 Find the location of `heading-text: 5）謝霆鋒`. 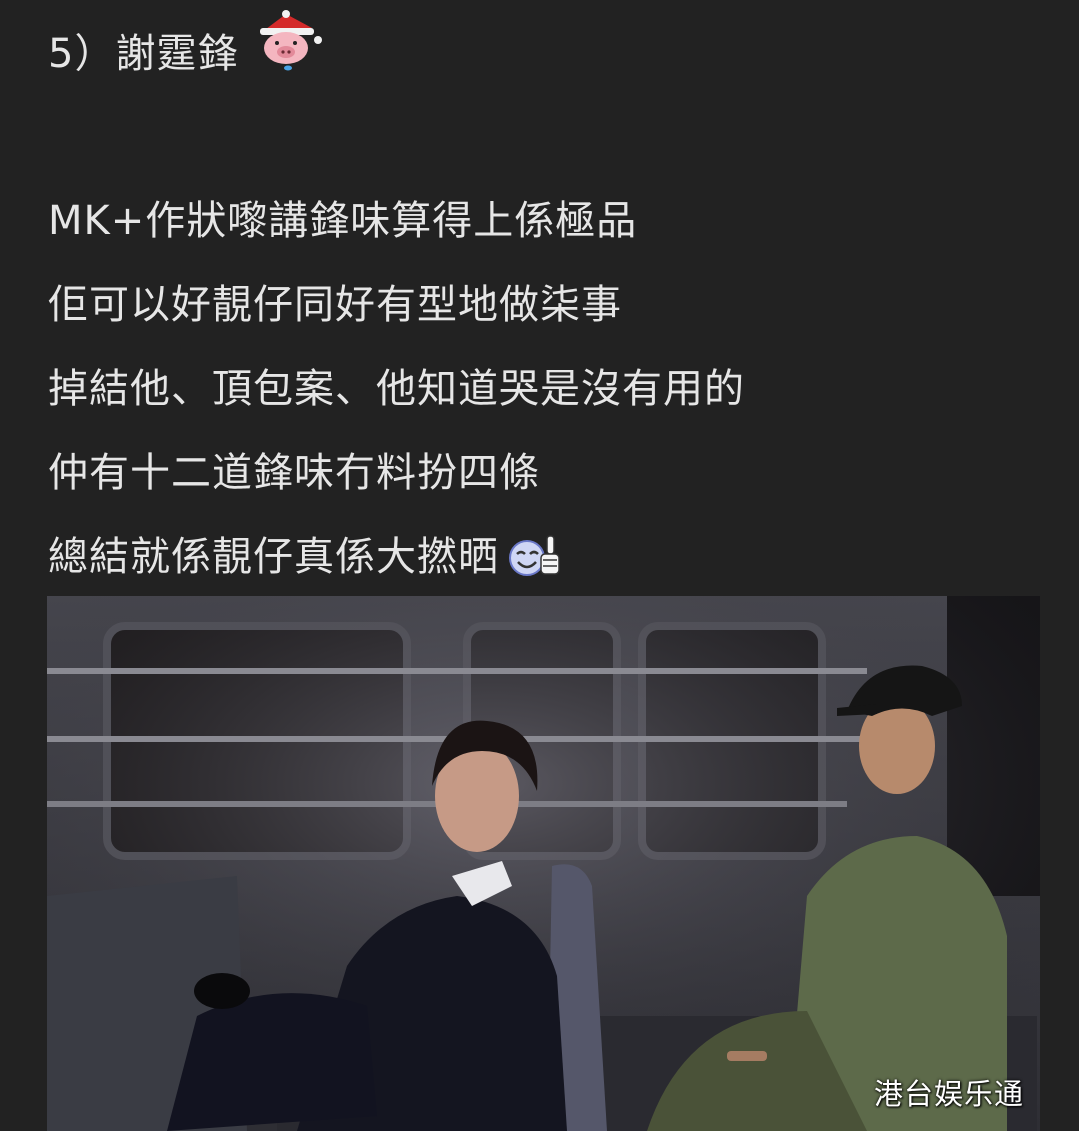

heading-text: 5）謝霆鋒 is located at coordinates (143, 54).